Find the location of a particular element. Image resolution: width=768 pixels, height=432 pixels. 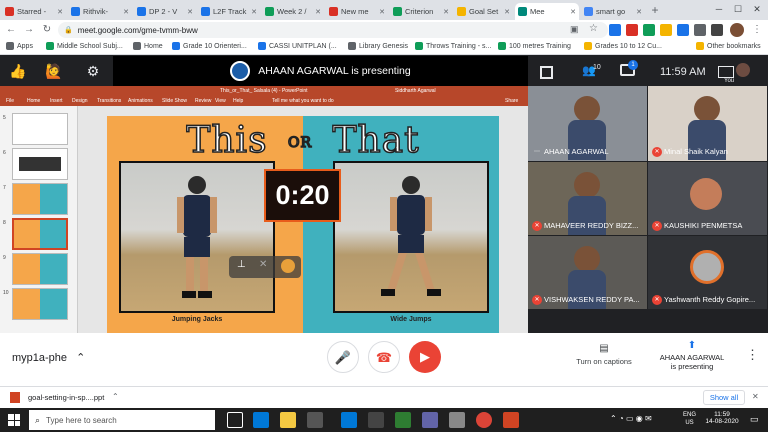

close-window-icon: ✕ is located at coordinates (757, 9).